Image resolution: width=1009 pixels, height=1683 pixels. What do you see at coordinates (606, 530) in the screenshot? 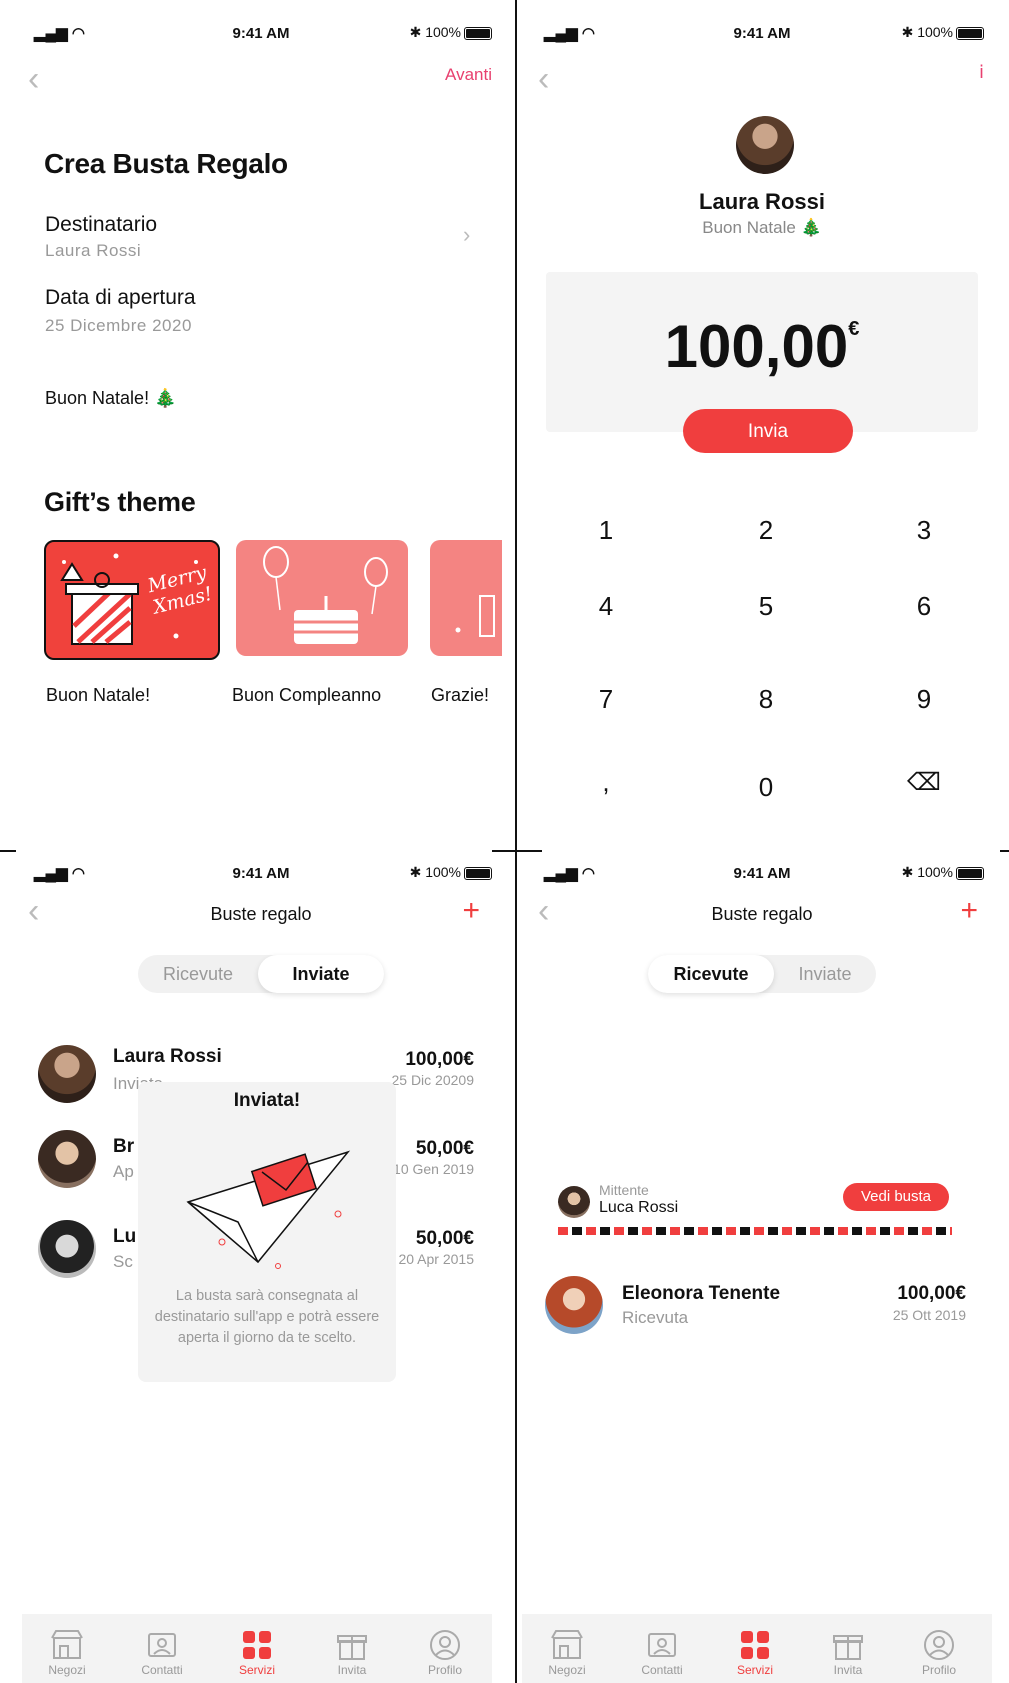
I see `key-1: 1` at bounding box center [606, 530].